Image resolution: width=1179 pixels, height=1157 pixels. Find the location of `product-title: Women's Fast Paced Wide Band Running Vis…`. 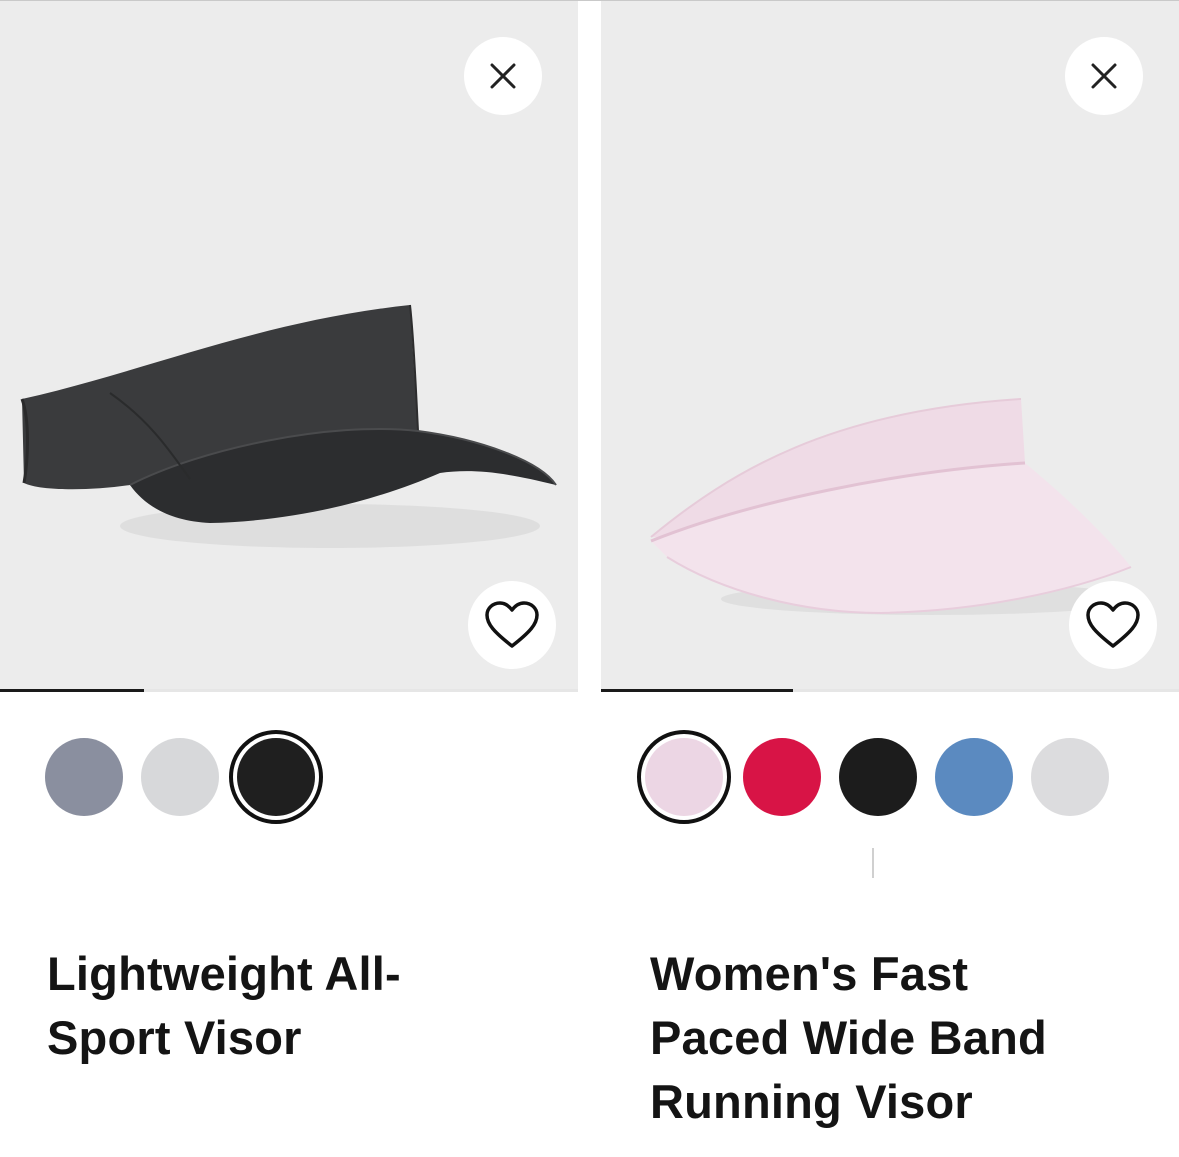

product-title: Women's Fast Paced Wide Band Running Vis… is located at coordinates (885, 1038).